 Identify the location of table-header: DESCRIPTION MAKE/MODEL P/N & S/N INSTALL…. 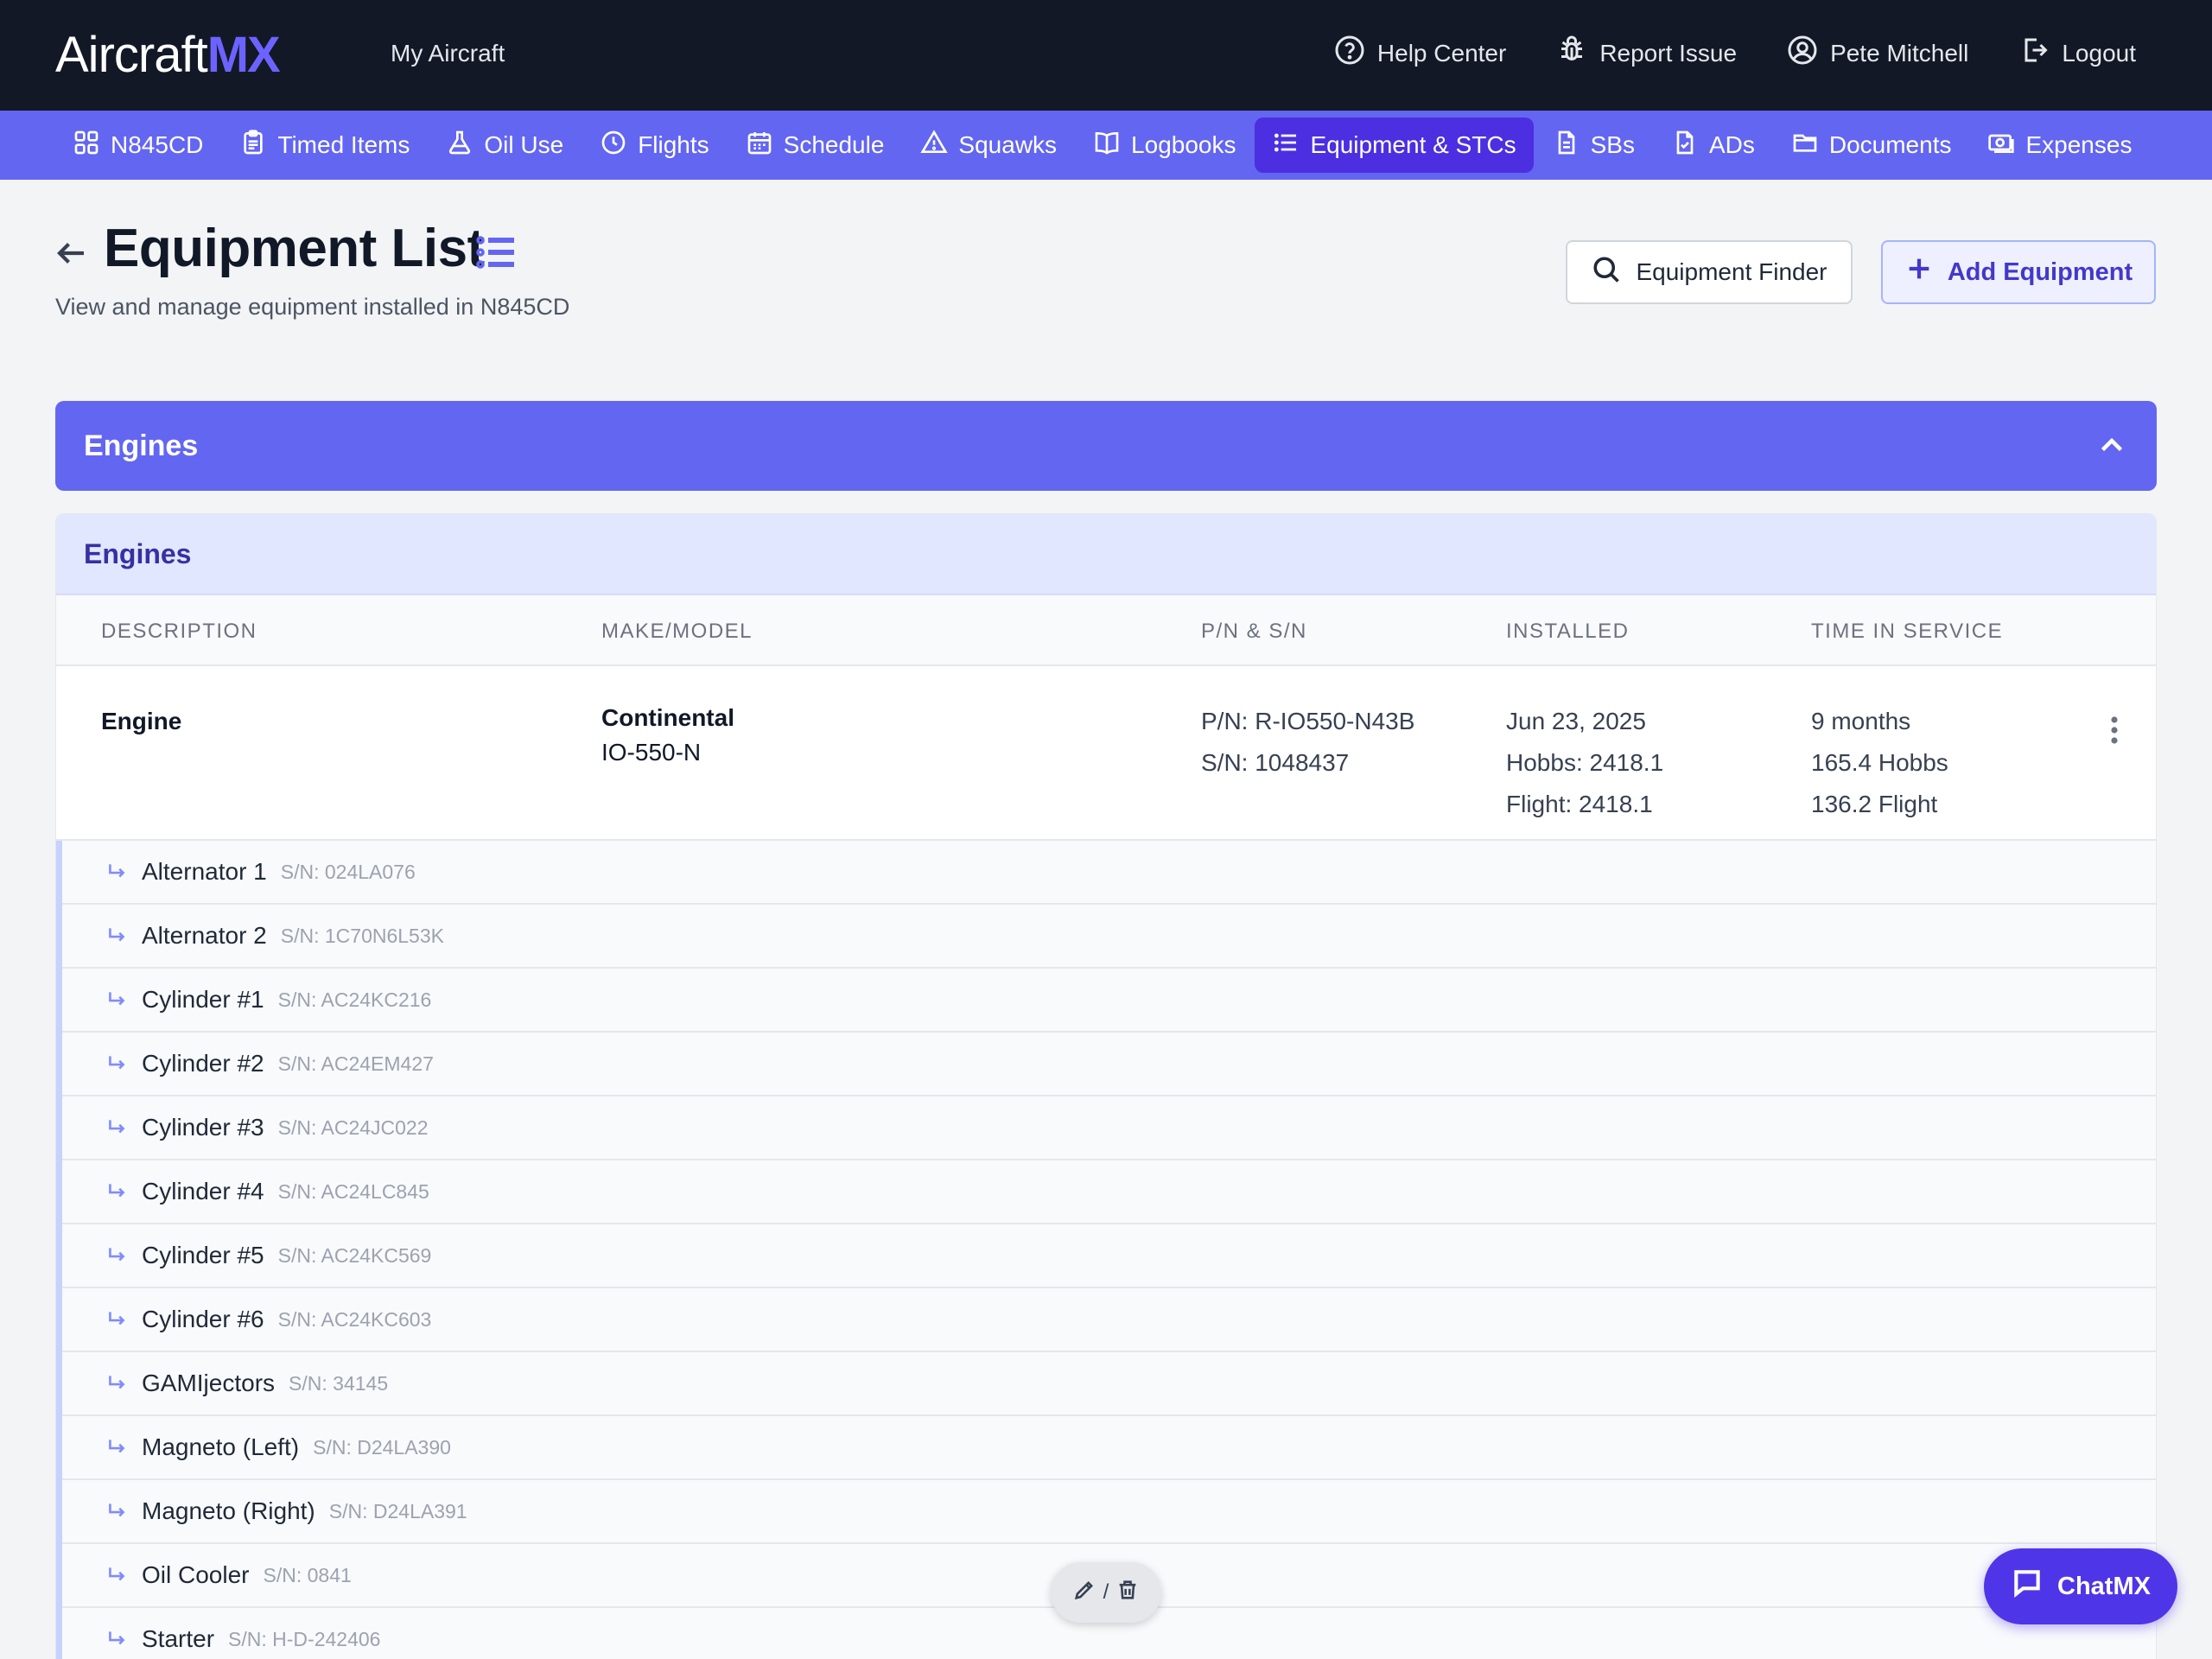
(1106, 630).